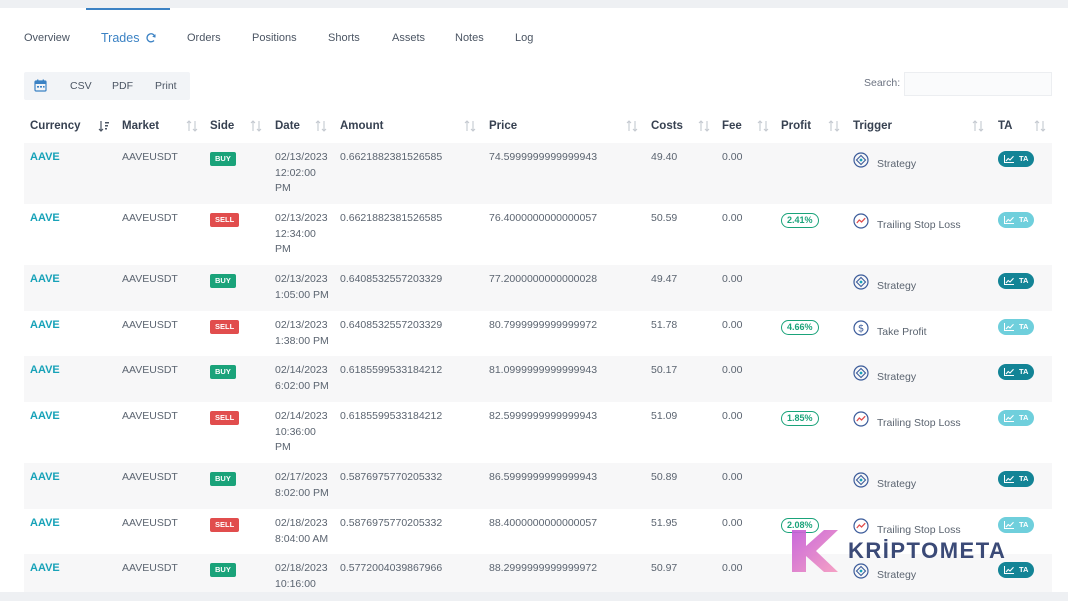 The height and width of the screenshot is (601, 1068). I want to click on time-line: 6:02:00 PM, so click(302, 385).